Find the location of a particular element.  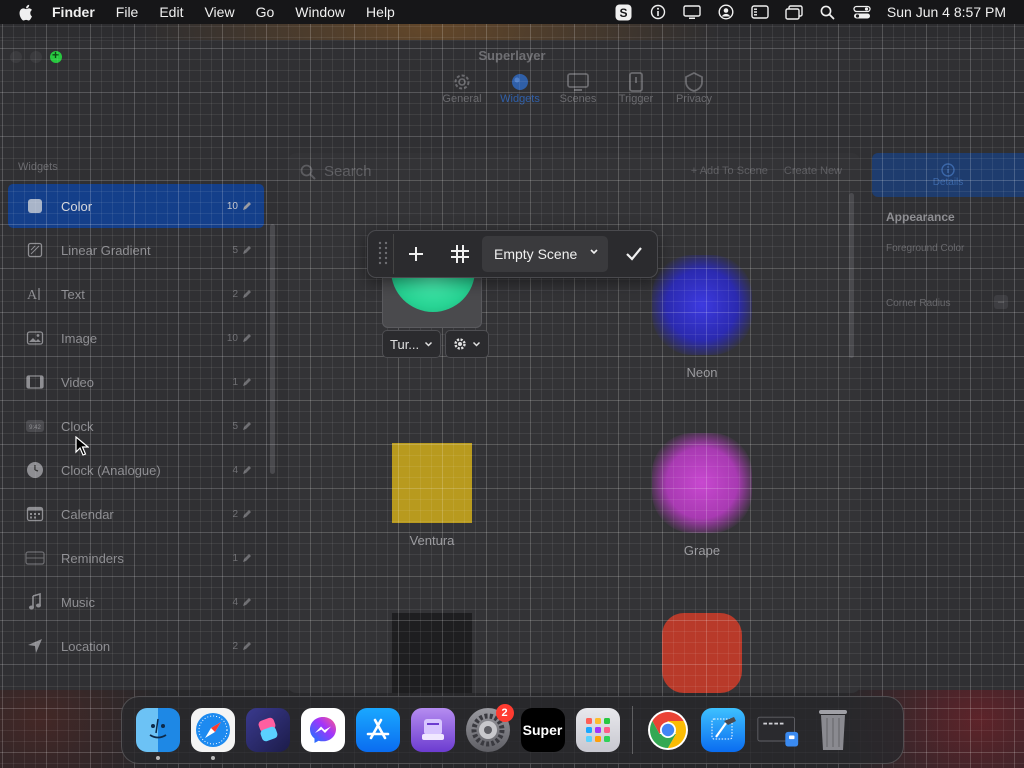

tab-scenes: Scenes is located at coordinates (578, 88).